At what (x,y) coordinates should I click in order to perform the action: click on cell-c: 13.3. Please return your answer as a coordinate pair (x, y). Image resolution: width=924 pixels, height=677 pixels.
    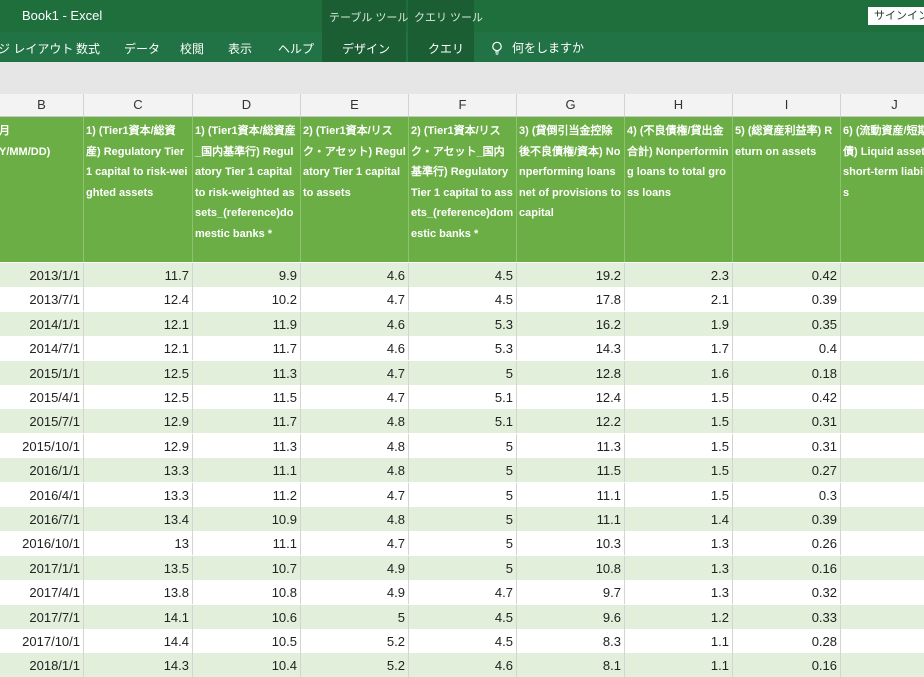
    Looking at the image, I should click on (138, 470).